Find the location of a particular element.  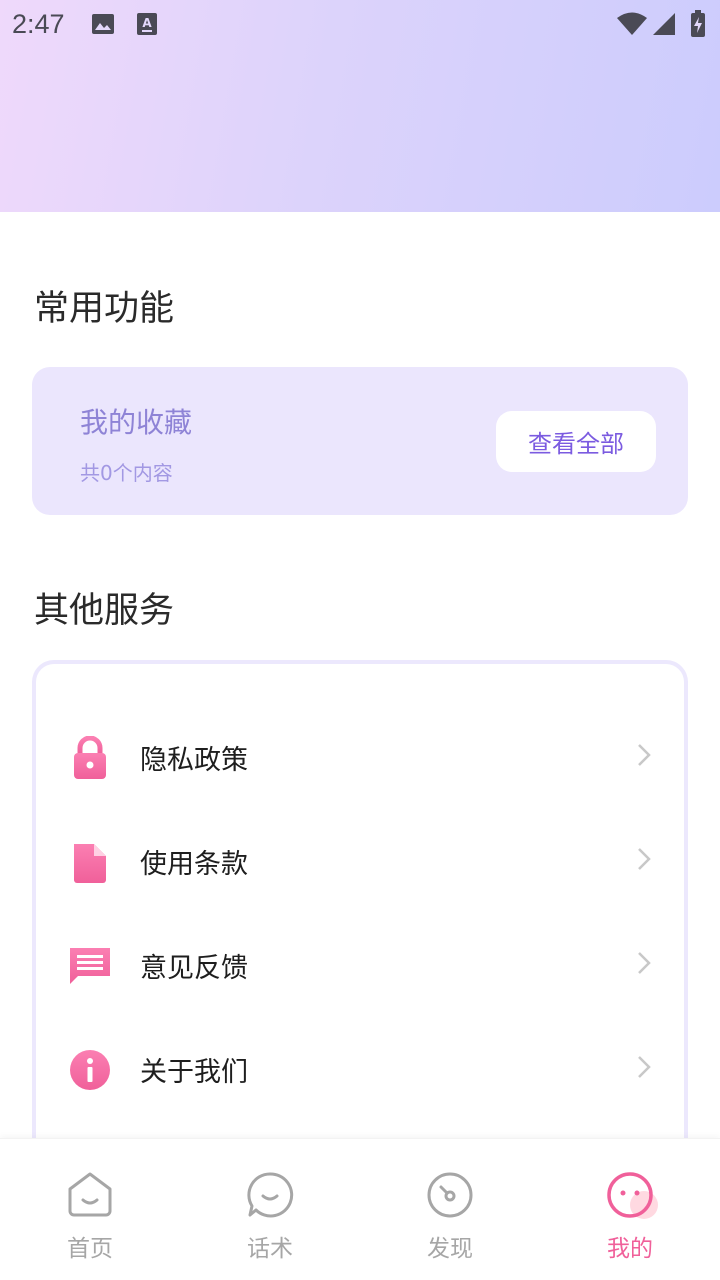

font-download-icon: A is located at coordinates (147, 24).